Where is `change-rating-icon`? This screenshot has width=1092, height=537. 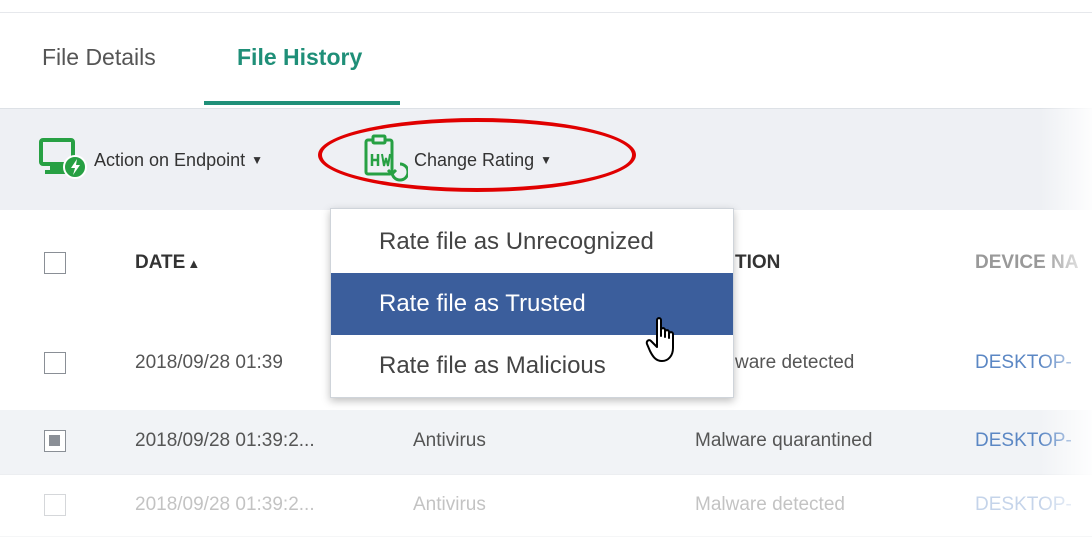
change-rating-icon is located at coordinates (384, 160).